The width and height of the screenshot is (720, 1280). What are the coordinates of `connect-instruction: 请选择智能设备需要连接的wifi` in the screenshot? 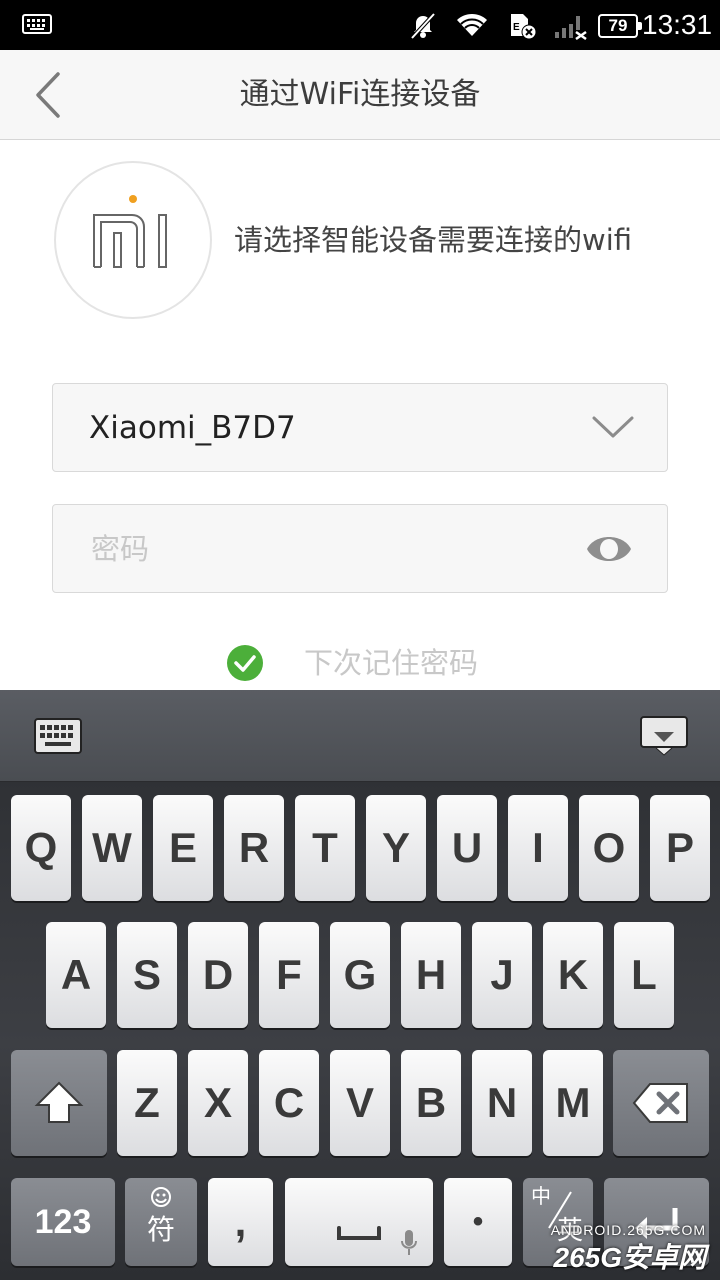 It's located at (433, 240).